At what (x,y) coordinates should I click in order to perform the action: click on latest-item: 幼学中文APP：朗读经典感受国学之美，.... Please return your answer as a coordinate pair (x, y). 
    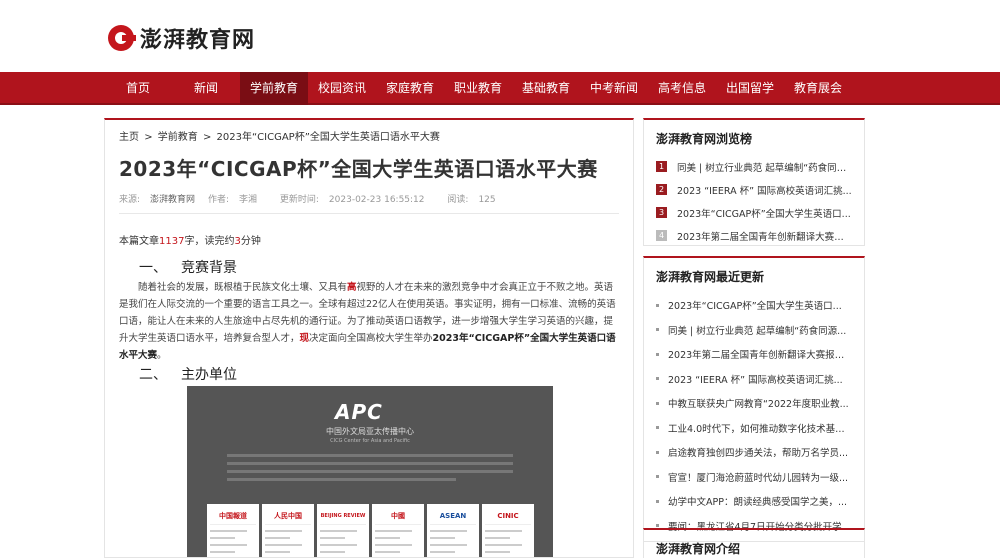
    Looking at the image, I should click on (754, 501).